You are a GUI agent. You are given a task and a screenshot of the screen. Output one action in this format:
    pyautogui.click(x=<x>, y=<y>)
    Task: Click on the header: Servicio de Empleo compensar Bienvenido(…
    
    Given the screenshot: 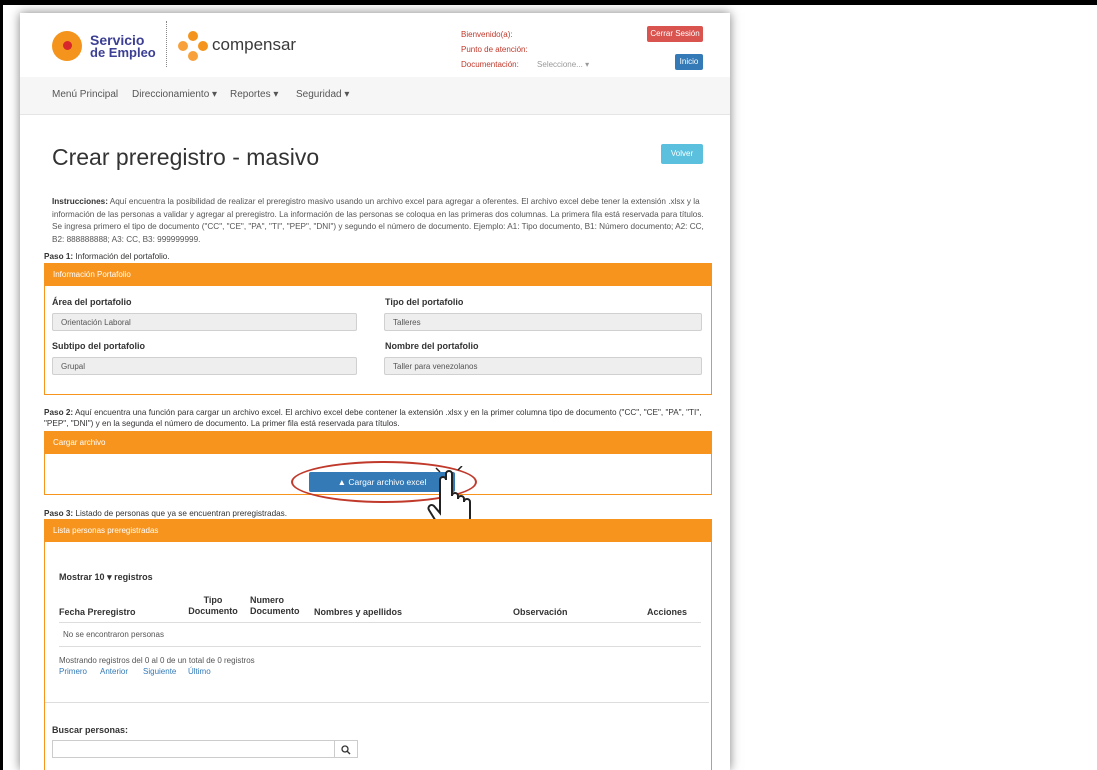 What is the action you would take?
    pyautogui.click(x=375, y=45)
    